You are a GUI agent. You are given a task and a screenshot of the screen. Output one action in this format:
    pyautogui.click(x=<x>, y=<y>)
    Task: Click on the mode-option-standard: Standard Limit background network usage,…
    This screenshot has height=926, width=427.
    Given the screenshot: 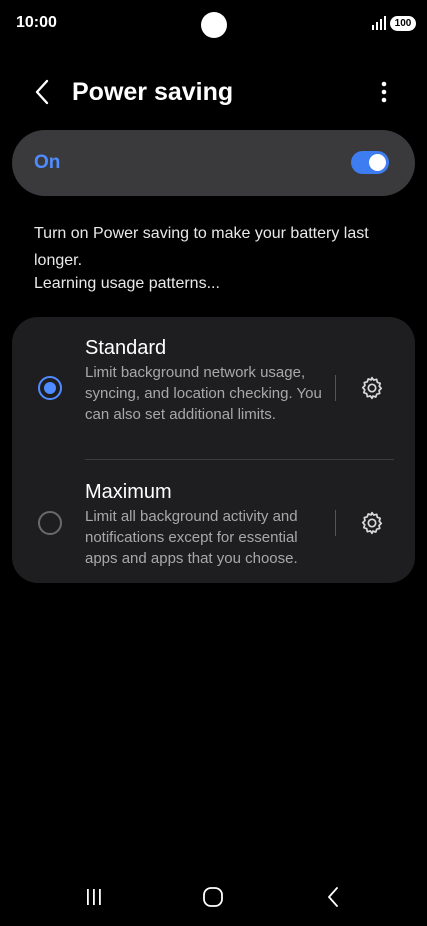 What is the action you would take?
    pyautogui.click(x=213, y=388)
    